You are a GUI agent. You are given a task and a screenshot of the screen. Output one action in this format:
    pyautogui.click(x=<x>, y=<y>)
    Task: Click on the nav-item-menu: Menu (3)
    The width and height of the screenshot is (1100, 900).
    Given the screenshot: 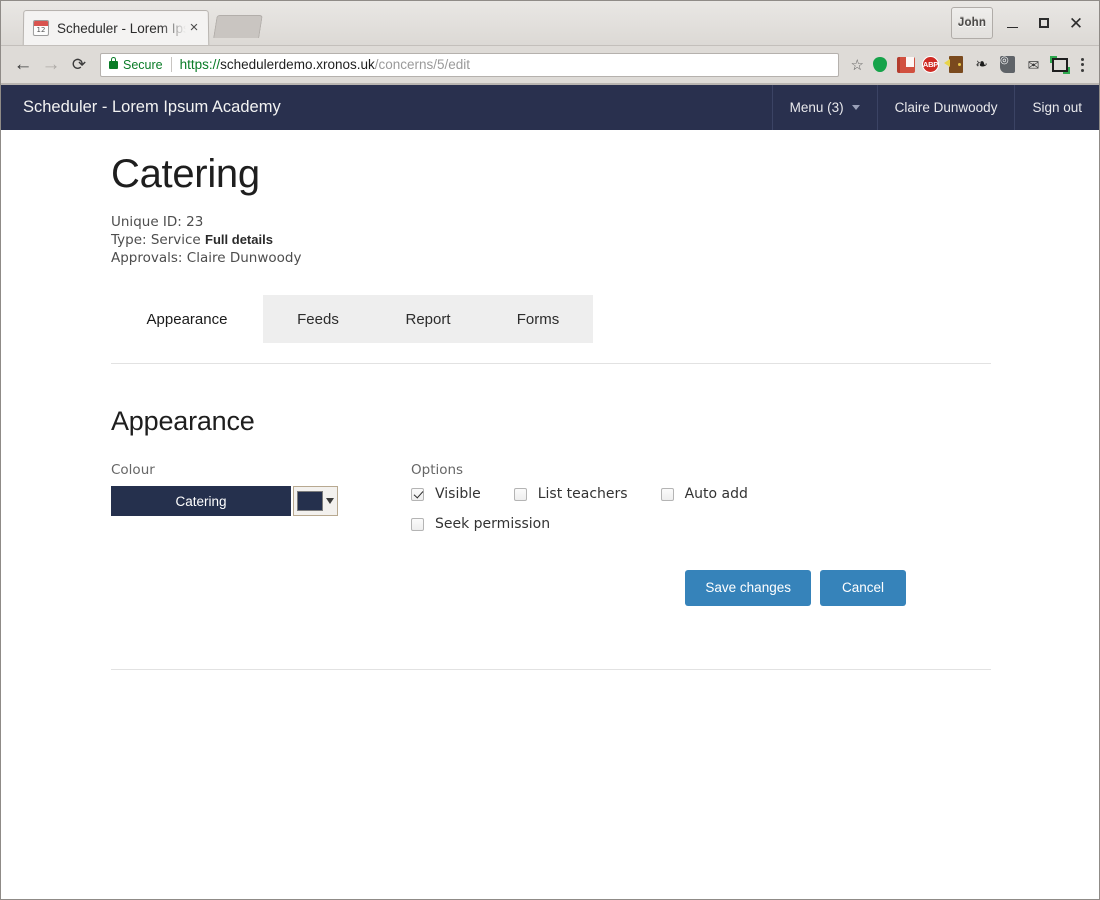 What is the action you would take?
    pyautogui.click(x=824, y=107)
    